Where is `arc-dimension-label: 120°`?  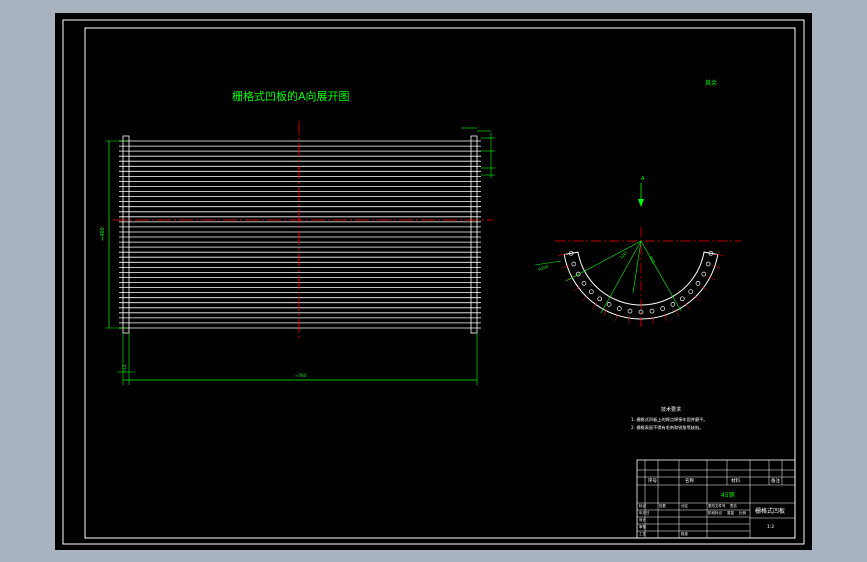
arc-dimension-label: 120° is located at coordinates (623, 255).